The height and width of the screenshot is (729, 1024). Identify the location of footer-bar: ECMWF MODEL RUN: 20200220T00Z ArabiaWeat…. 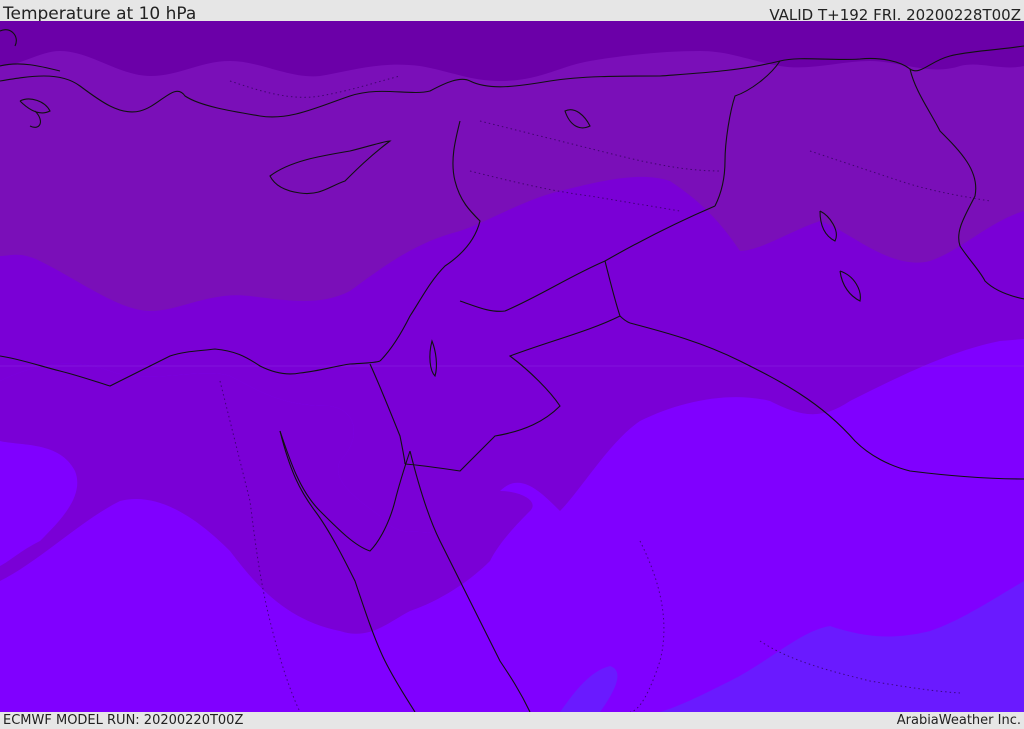
(512, 720).